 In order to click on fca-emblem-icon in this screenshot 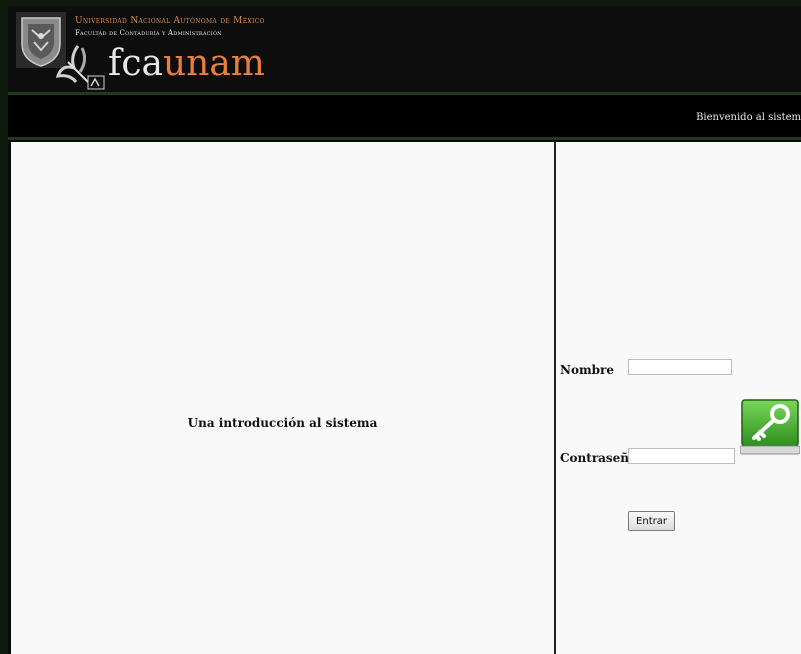, I will do `click(80, 67)`.